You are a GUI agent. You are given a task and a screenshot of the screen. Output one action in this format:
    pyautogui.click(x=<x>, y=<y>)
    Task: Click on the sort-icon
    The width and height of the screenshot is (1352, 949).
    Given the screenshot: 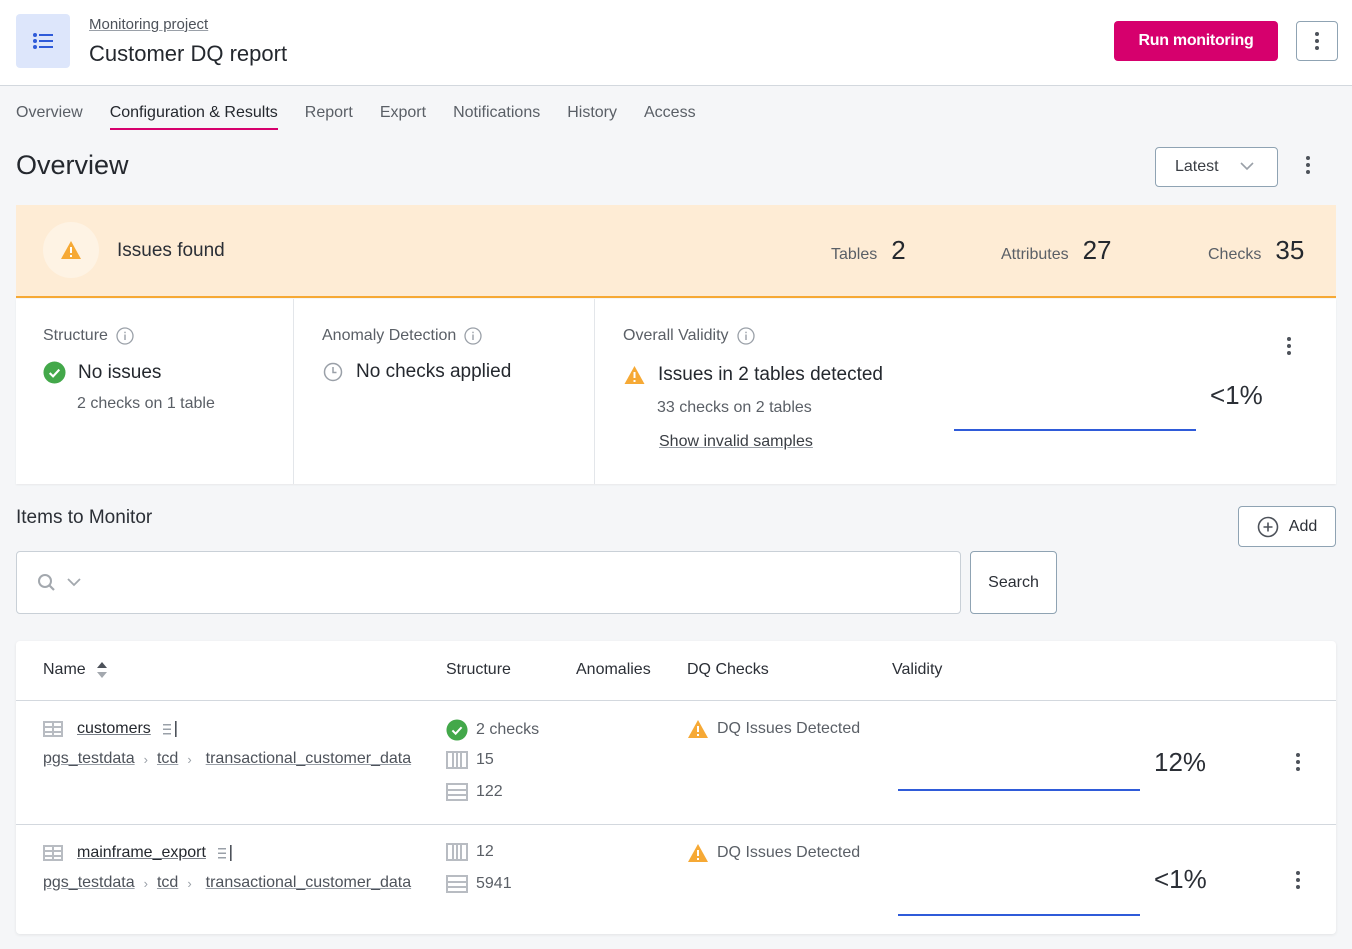 What is the action you would take?
    pyautogui.click(x=102, y=670)
    